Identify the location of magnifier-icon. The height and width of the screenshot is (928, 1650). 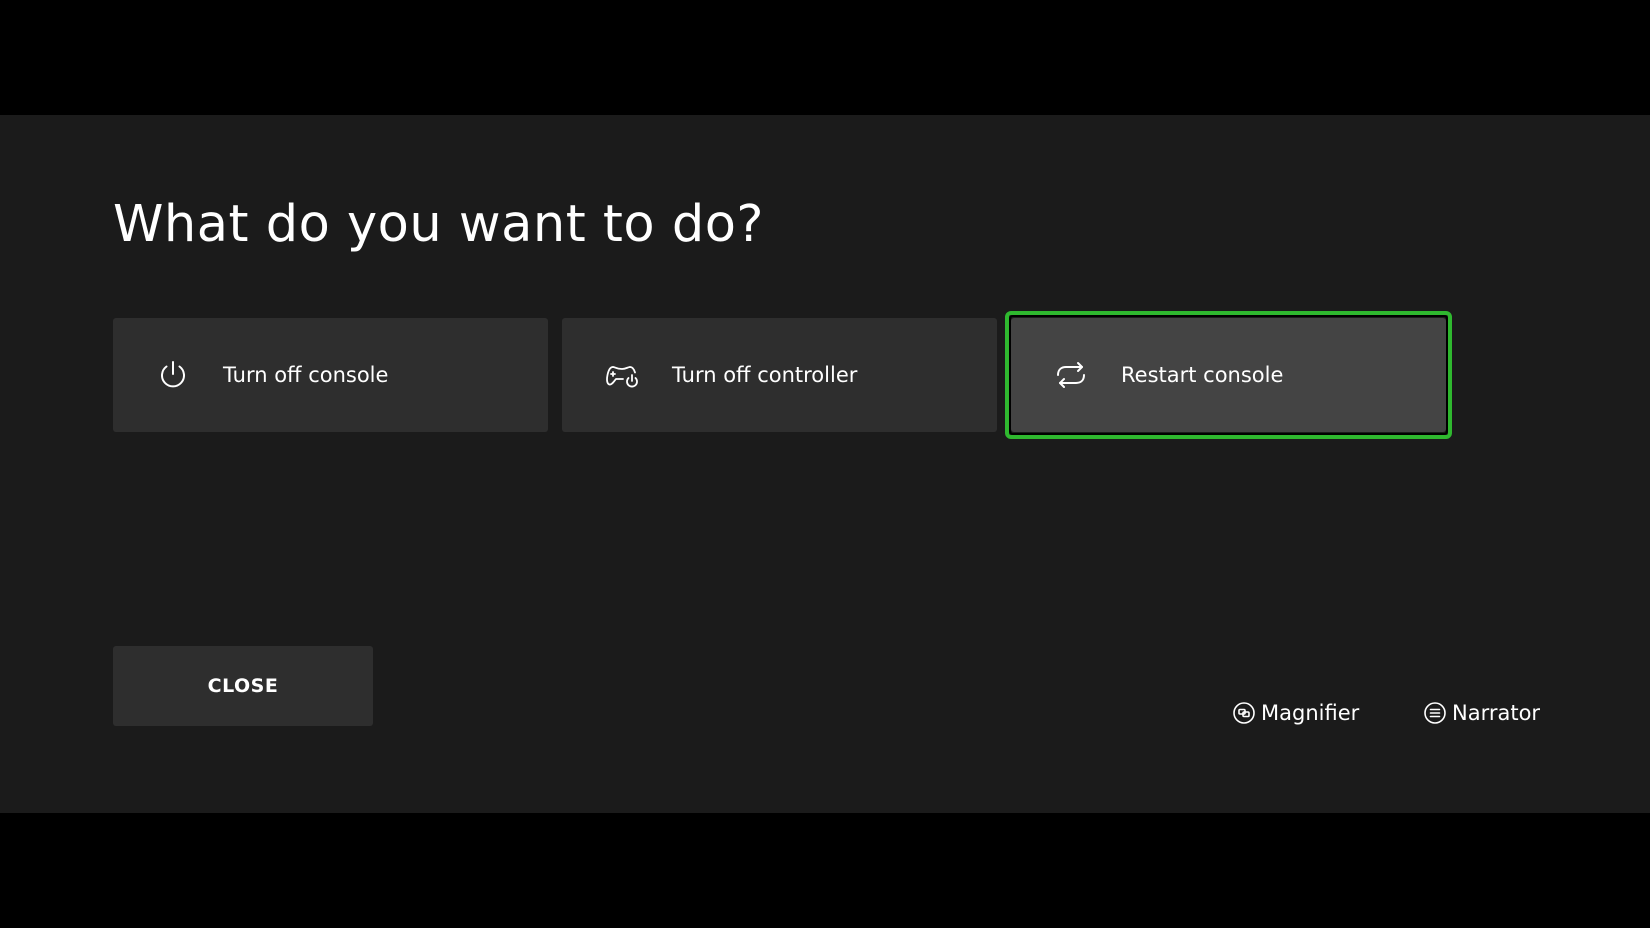
(1244, 713).